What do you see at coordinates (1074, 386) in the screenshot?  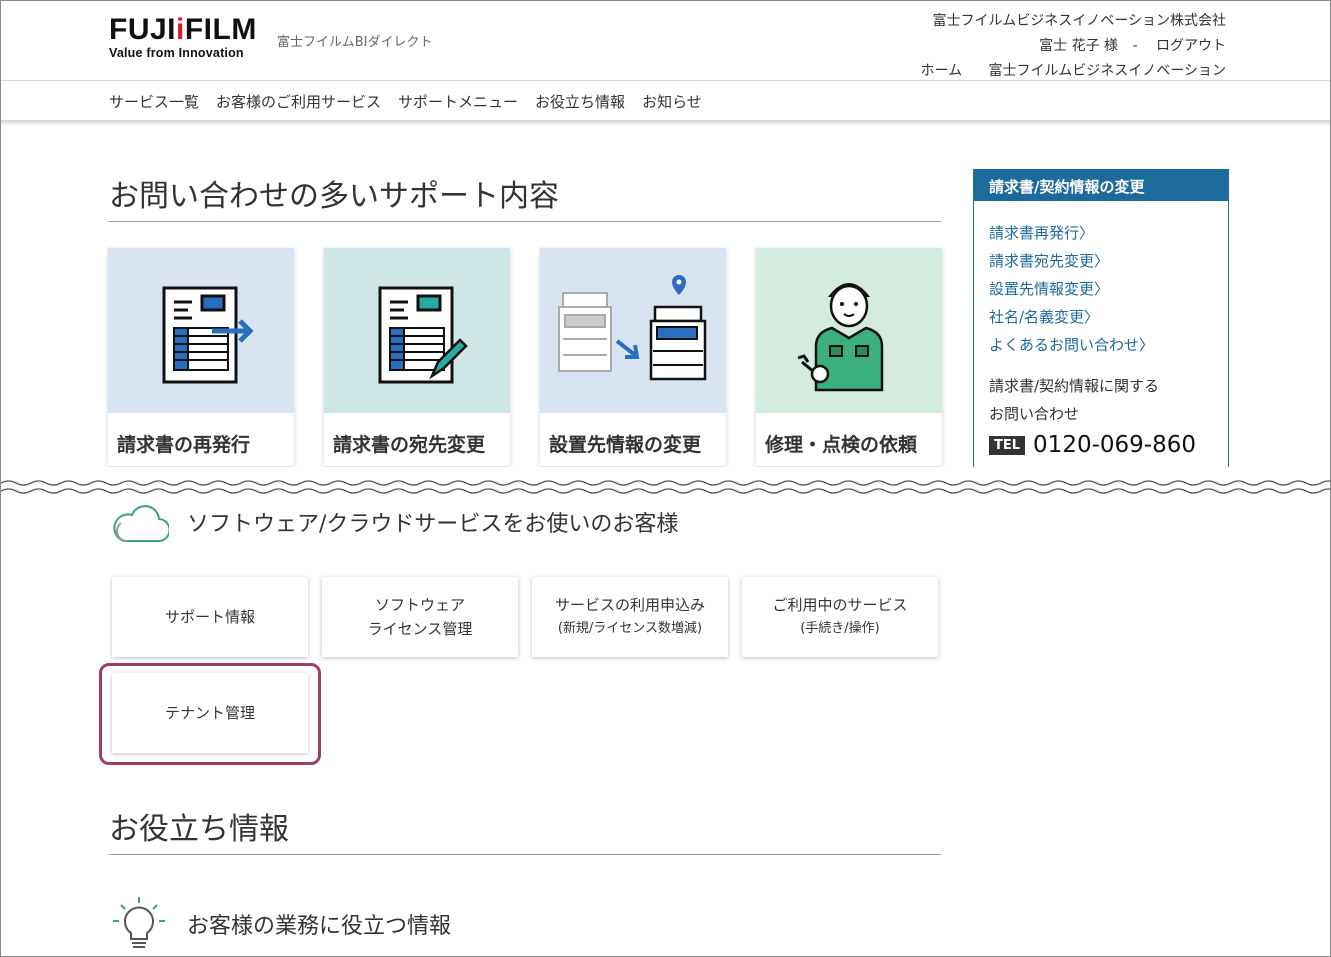 I see `contact-note-line1: 請求書/契約情報に関する` at bounding box center [1074, 386].